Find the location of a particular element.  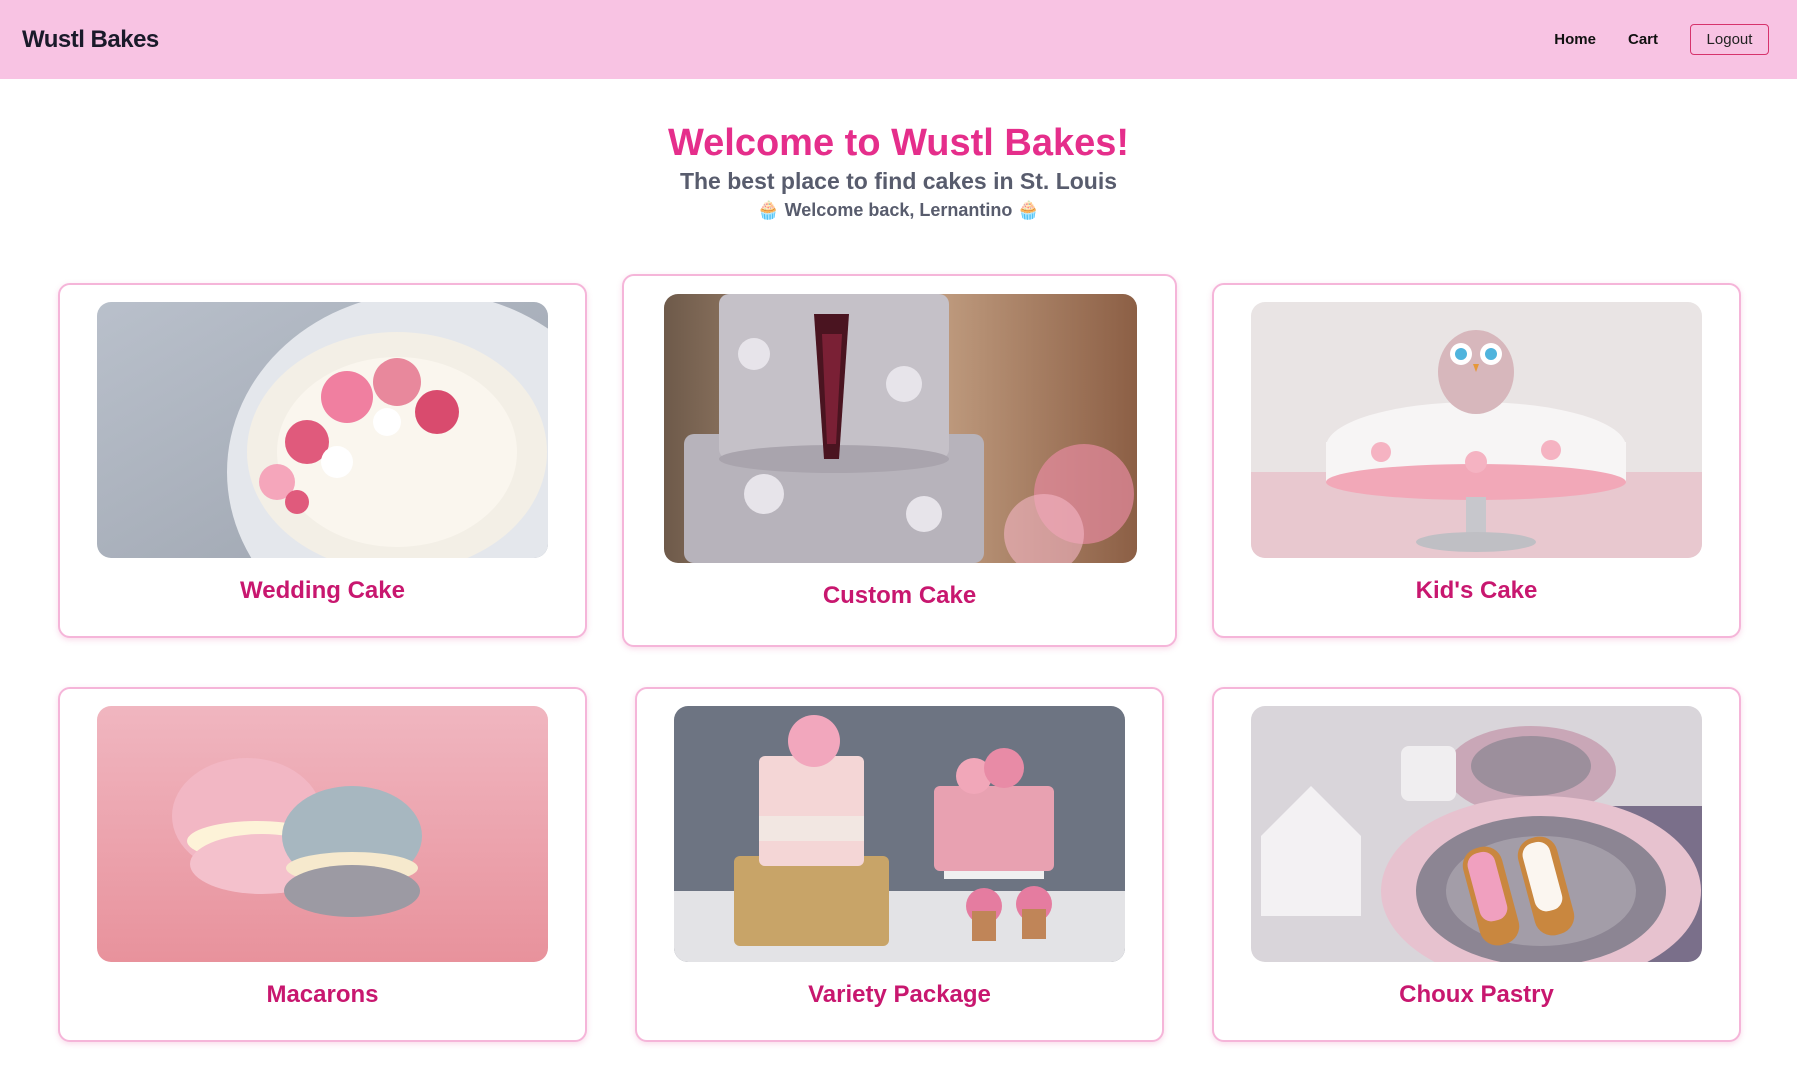

macarons-image is located at coordinates (322, 834).